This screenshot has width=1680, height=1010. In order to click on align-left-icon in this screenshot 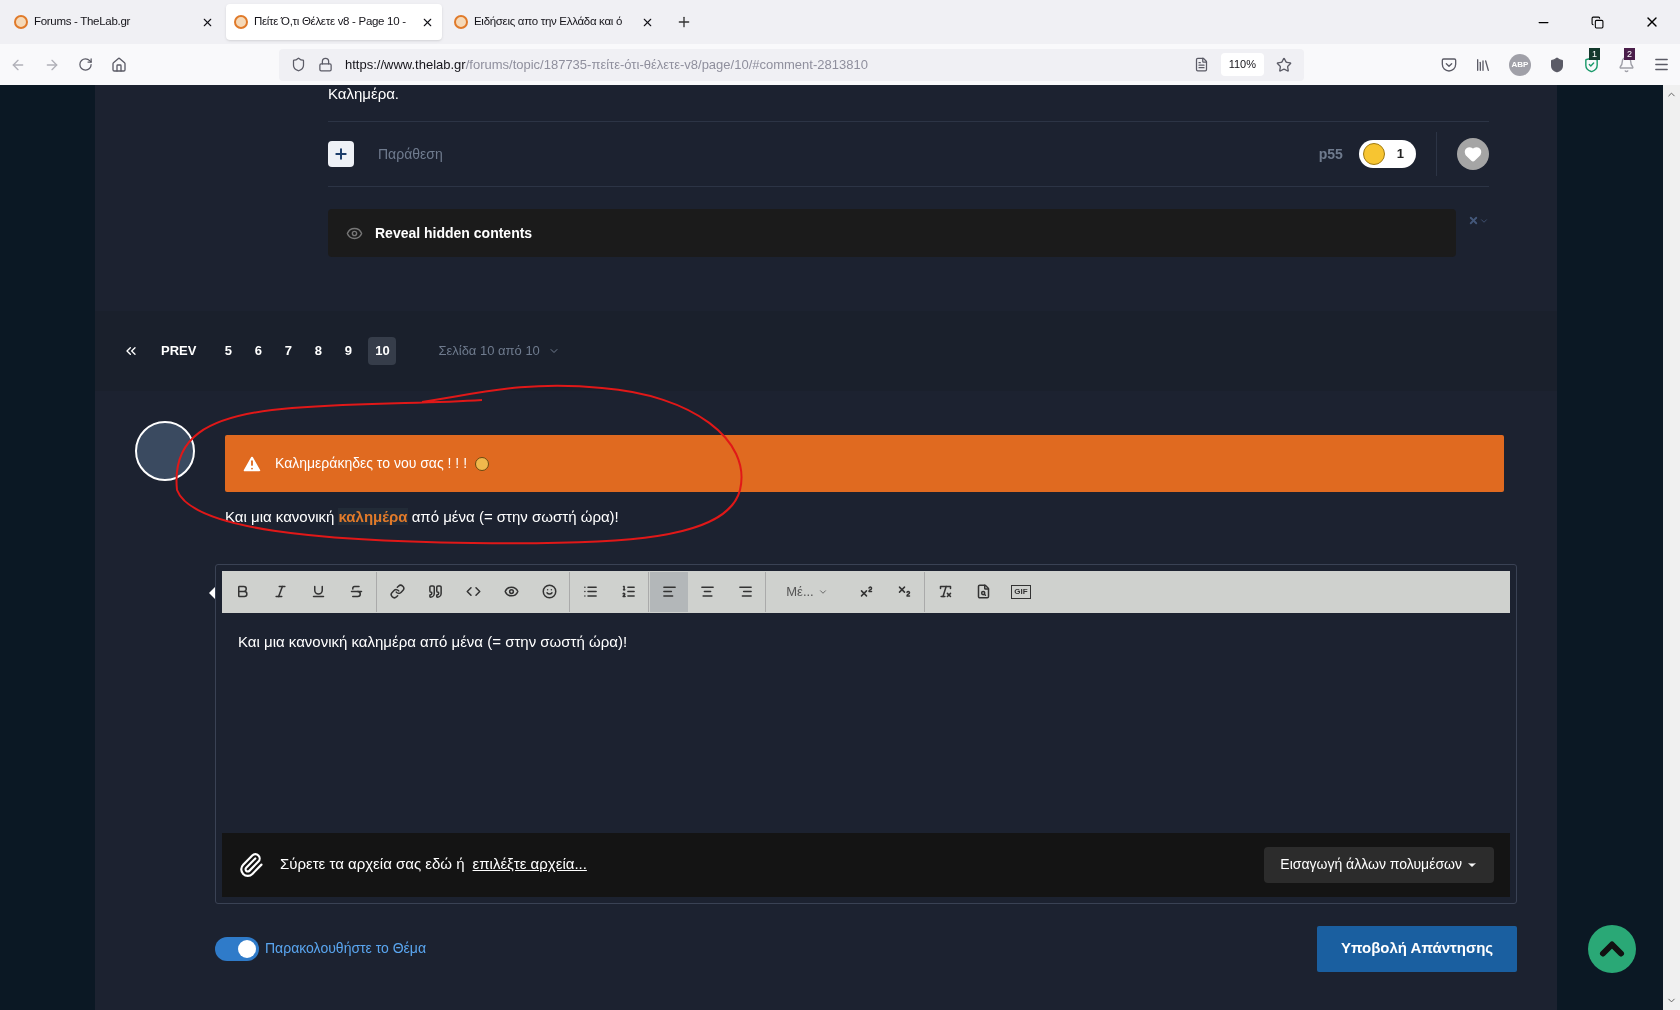, I will do `click(669, 591)`.